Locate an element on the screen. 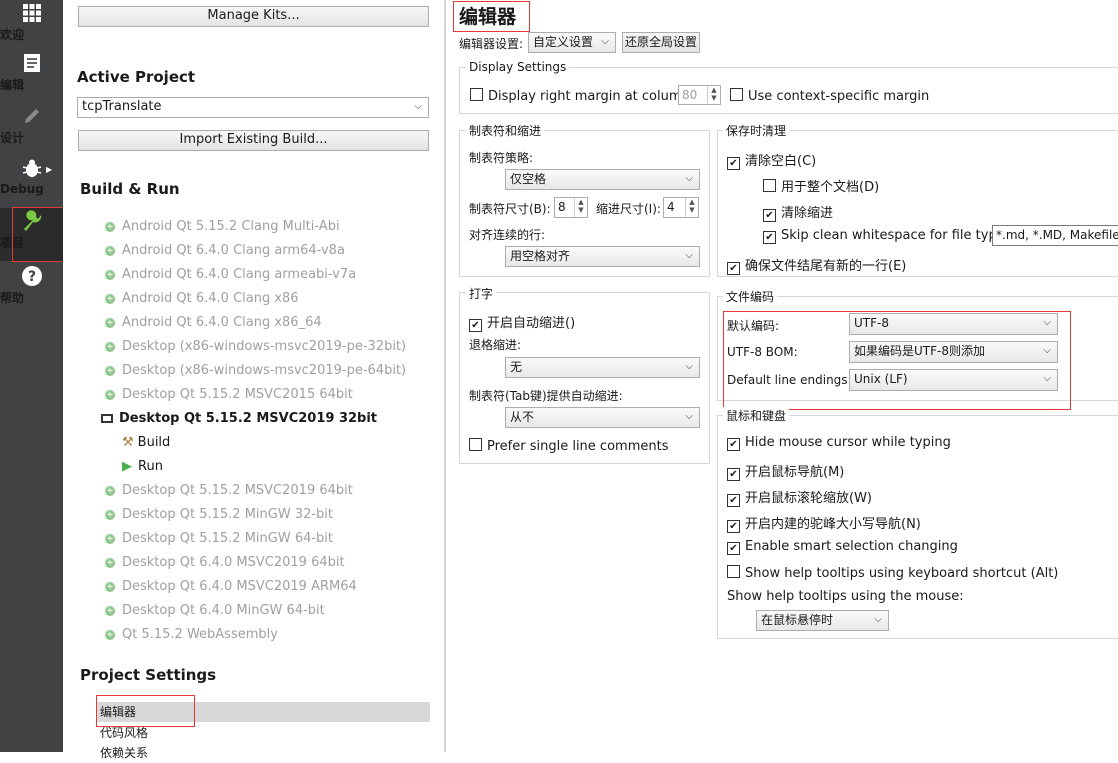 The width and height of the screenshot is (1118, 763). entire-doc-checkbox: 用于整个文档(D) is located at coordinates (821, 185).